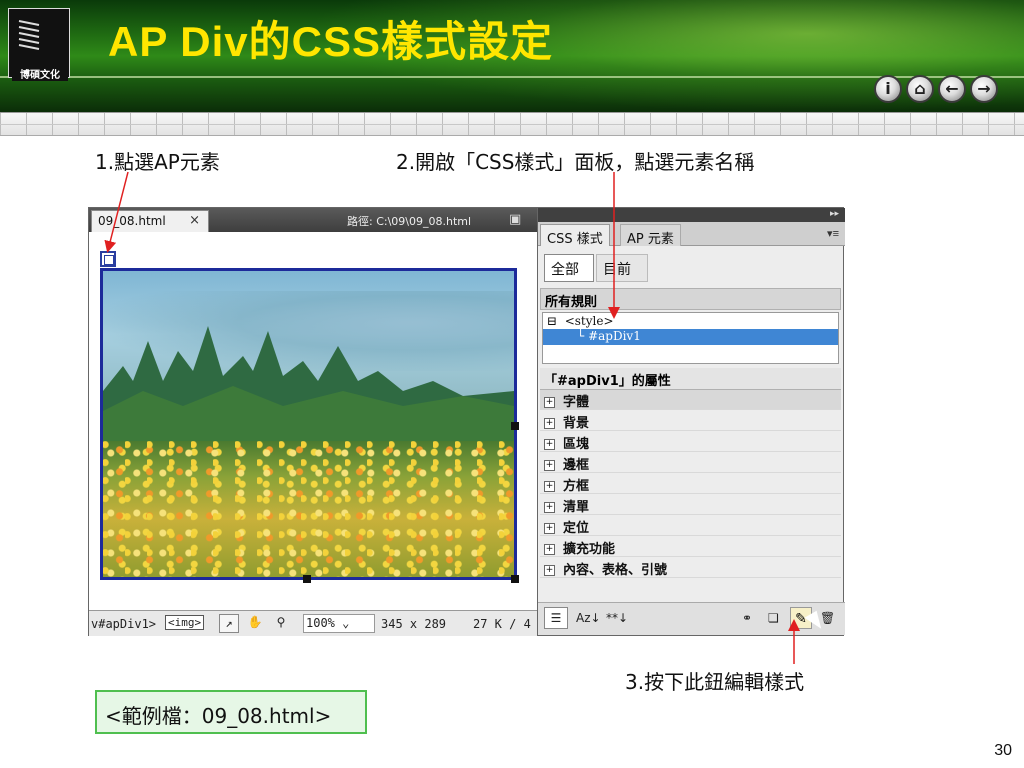  What do you see at coordinates (556, 618) in the screenshot?
I see `category-view-icon: ☰` at bounding box center [556, 618].